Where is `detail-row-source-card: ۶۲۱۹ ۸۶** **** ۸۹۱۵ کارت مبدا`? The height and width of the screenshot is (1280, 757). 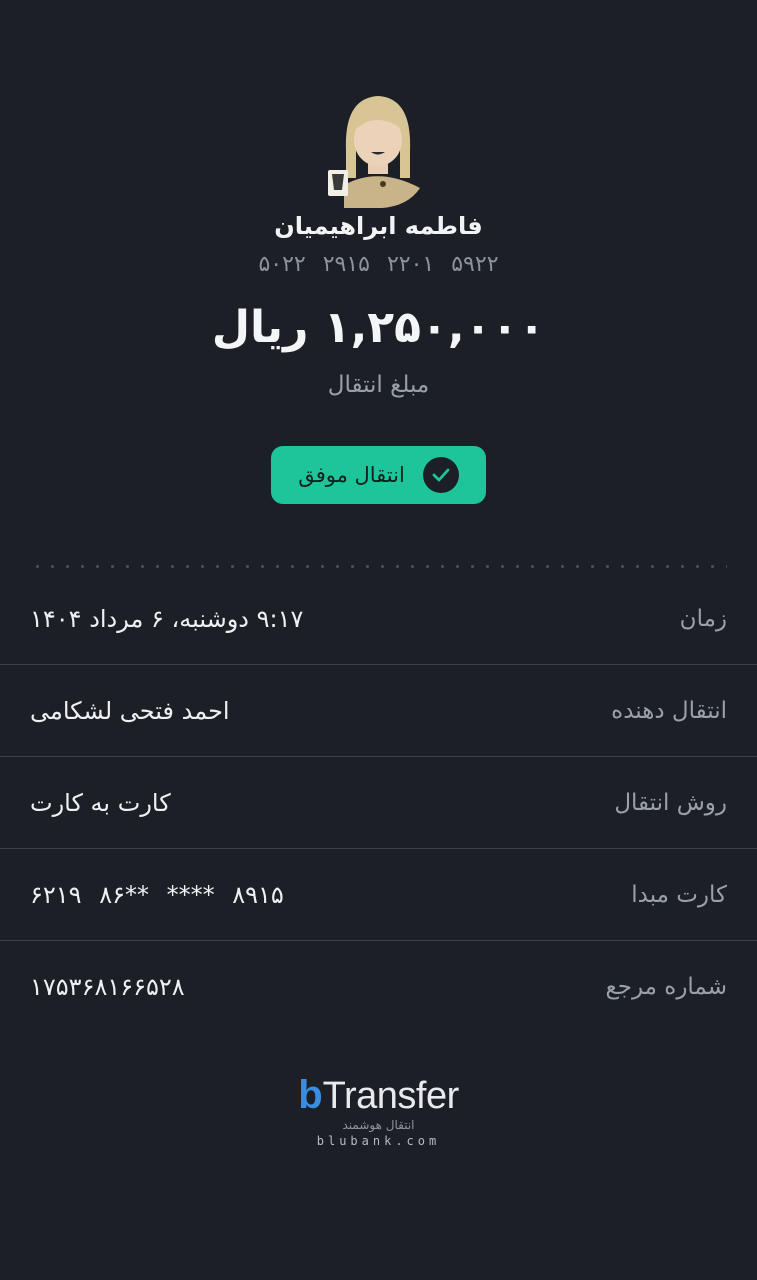 detail-row-source-card: ۶۲۱۹ ۸۶** **** ۸۹۱۵ کارت مبدا is located at coordinates (378, 895).